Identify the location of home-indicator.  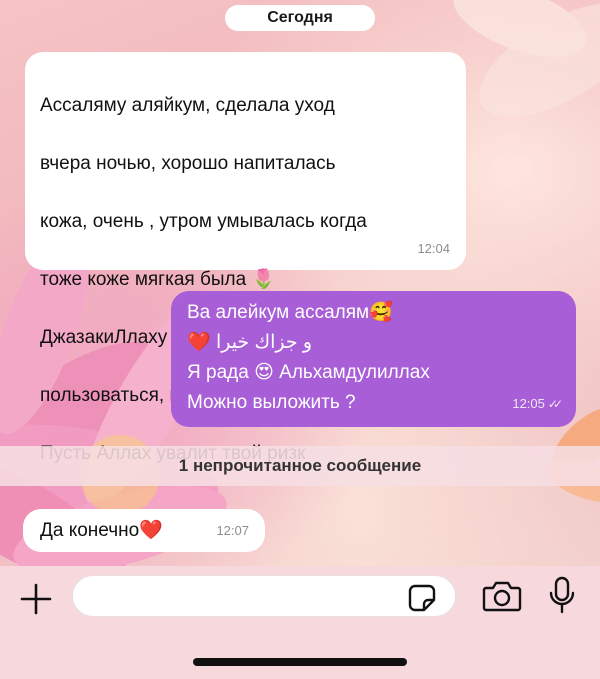
(300, 662).